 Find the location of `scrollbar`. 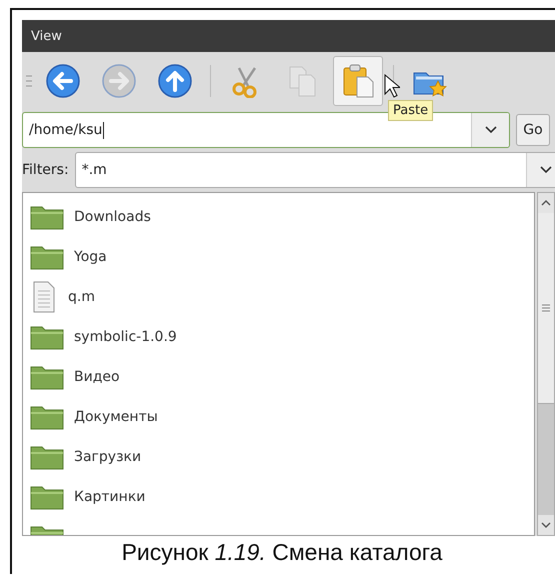

scrollbar is located at coordinates (546, 364).